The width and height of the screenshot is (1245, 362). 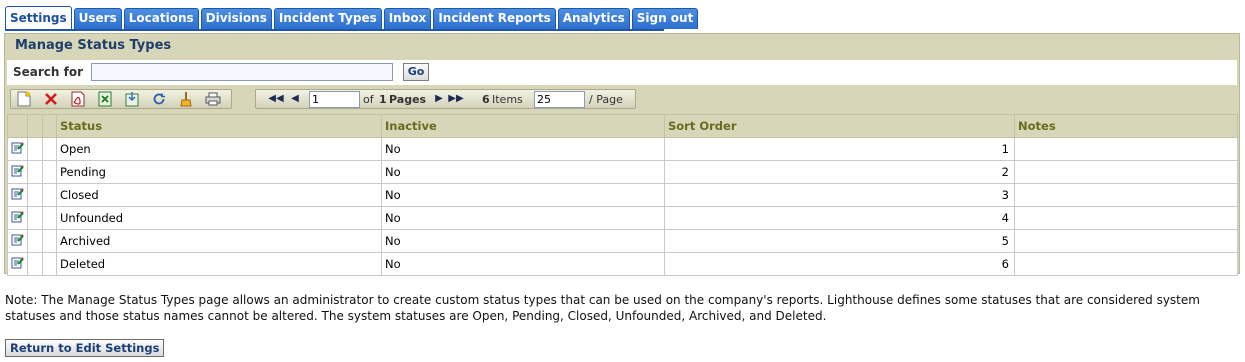 What do you see at coordinates (383, 99) in the screenshot?
I see `total-pages: 1` at bounding box center [383, 99].